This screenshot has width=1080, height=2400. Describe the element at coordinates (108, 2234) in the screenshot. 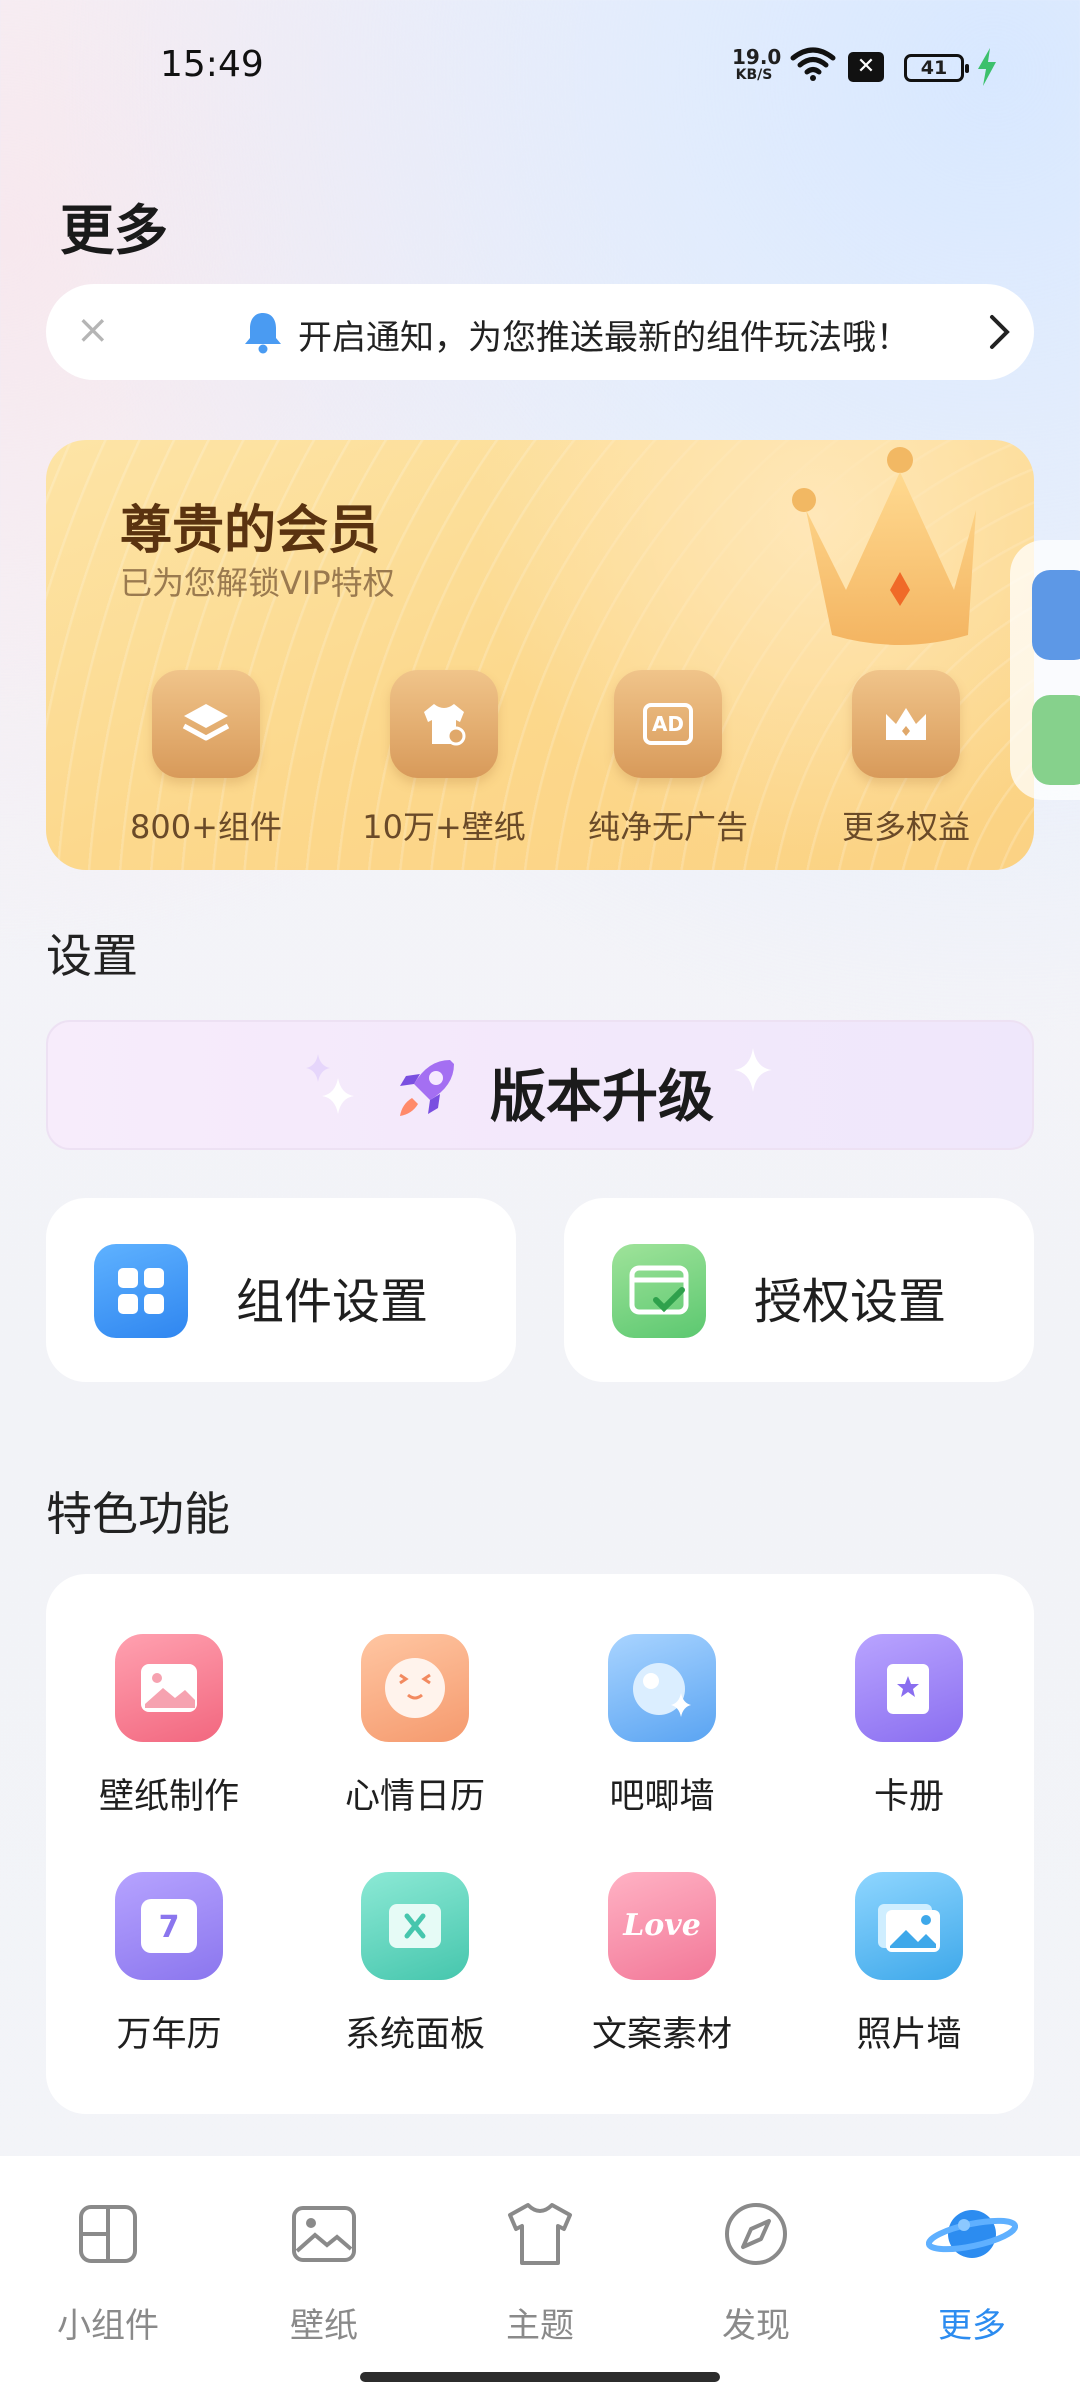

I see `widget-tab-icon` at that location.